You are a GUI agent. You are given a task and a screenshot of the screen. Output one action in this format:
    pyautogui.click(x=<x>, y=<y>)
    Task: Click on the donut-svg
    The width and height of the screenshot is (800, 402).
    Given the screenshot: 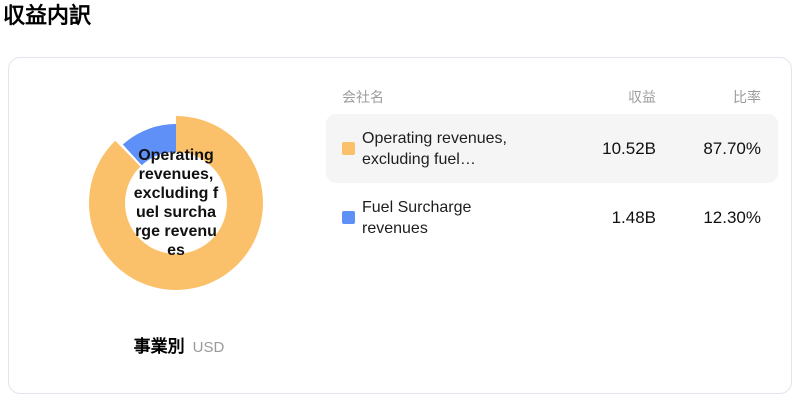 What is the action you would take?
    pyautogui.click(x=176, y=203)
    